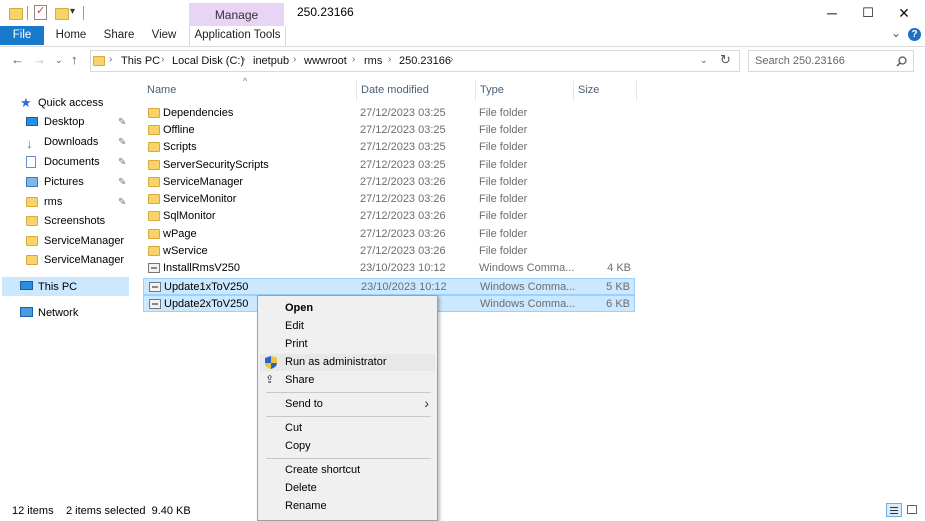 The width and height of the screenshot is (925, 521). What do you see at coordinates (912, 510) in the screenshot?
I see `large-icons-view-button` at bounding box center [912, 510].